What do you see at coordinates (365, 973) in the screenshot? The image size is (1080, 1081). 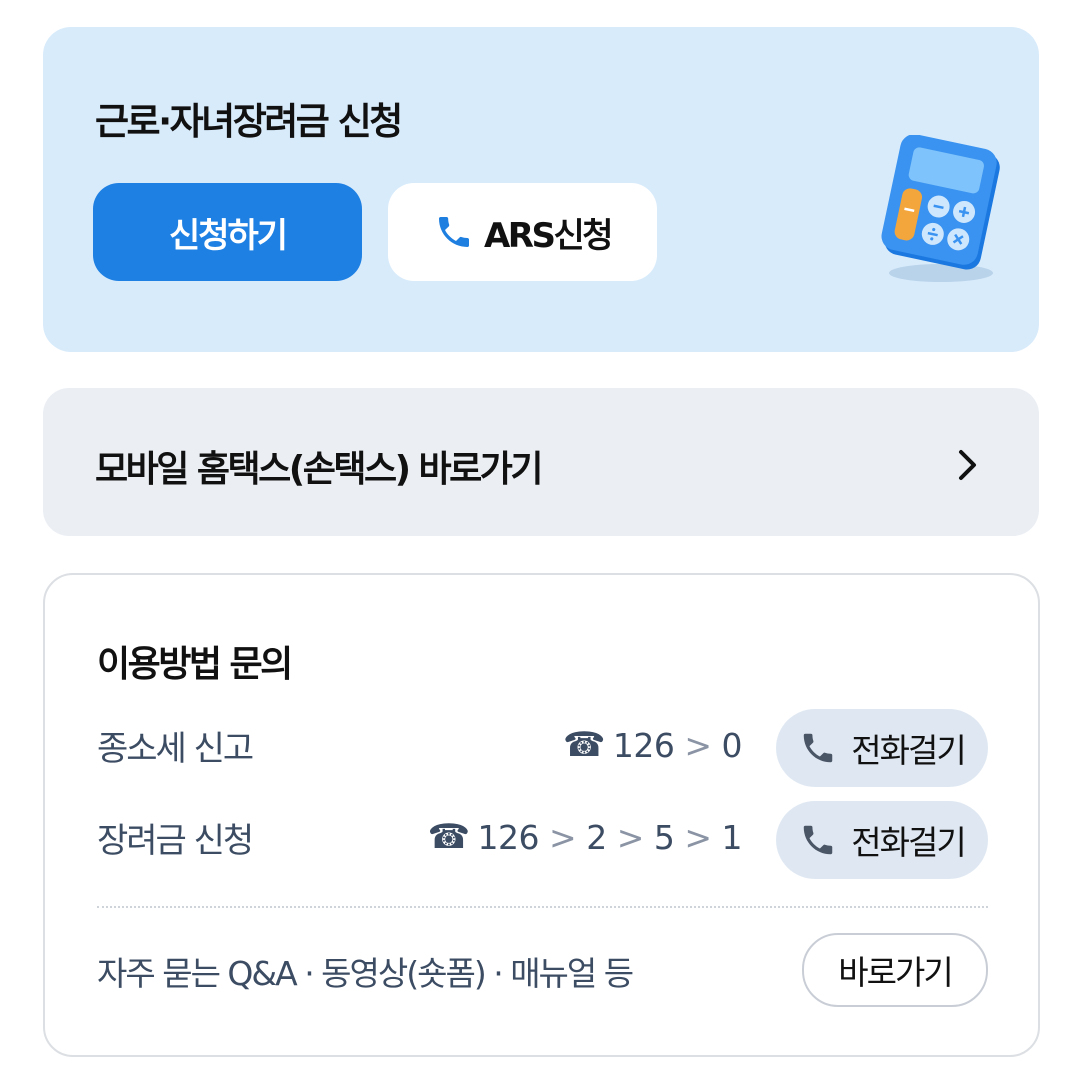 I see `faq-label: 자주 묻는 Q&A · 동영상(숏폼) · 매뉴얼 등` at bounding box center [365, 973].